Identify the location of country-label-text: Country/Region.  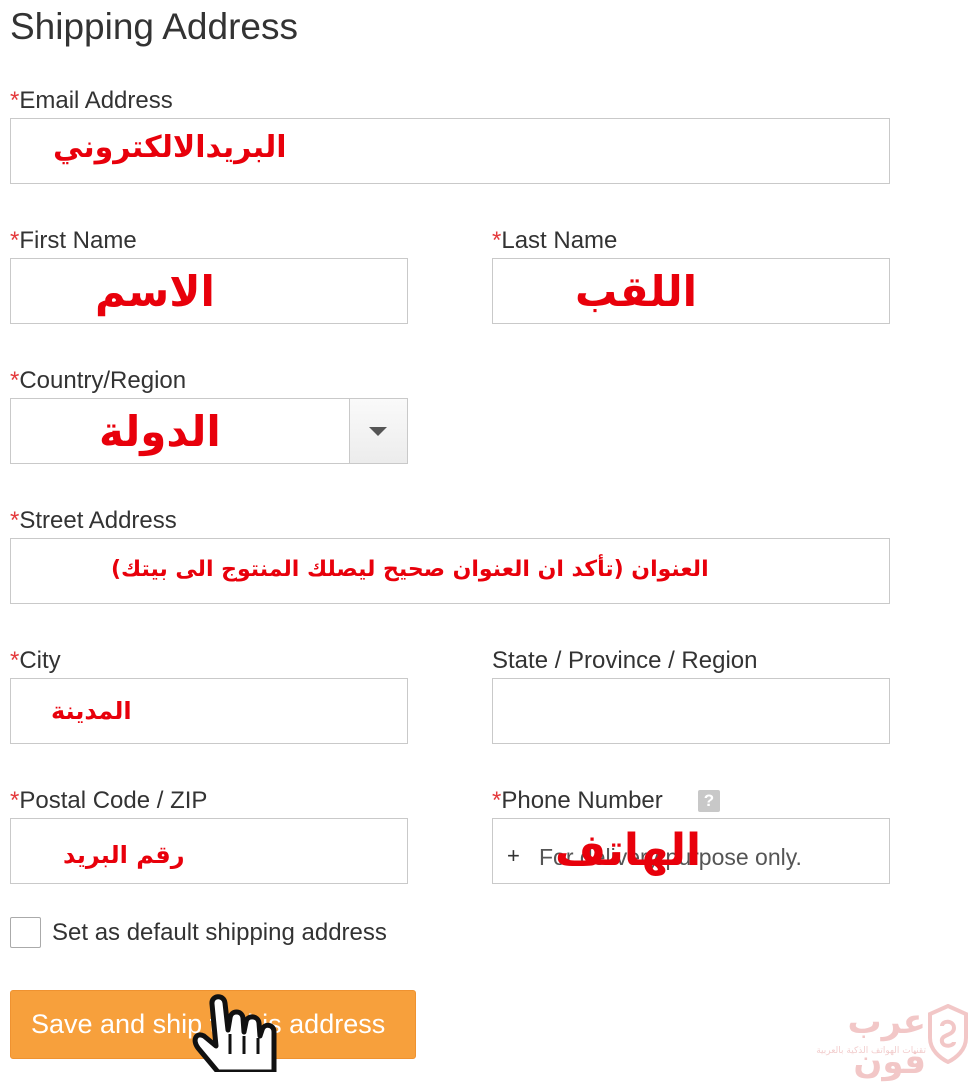
(103, 380).